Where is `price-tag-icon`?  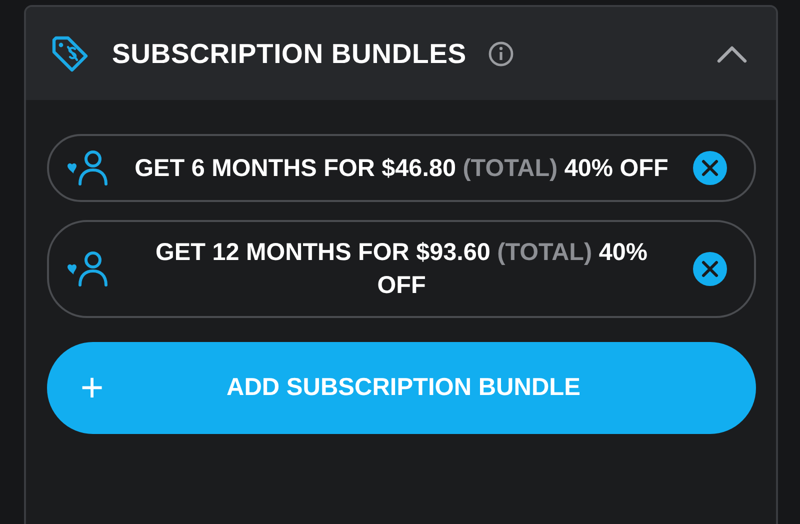 price-tag-icon is located at coordinates (70, 54).